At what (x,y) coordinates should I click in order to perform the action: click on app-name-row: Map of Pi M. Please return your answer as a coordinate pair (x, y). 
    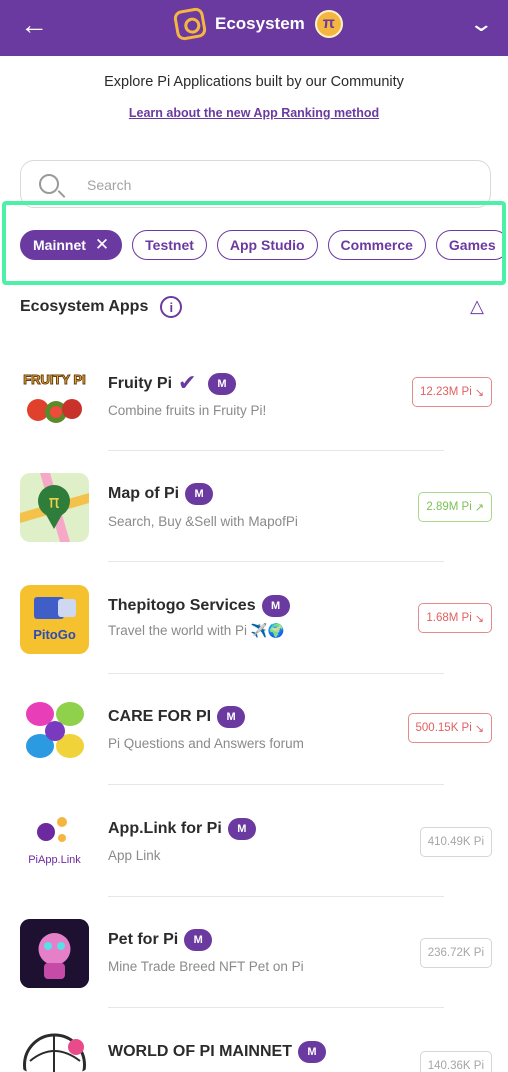
    Looking at the image, I should click on (161, 494).